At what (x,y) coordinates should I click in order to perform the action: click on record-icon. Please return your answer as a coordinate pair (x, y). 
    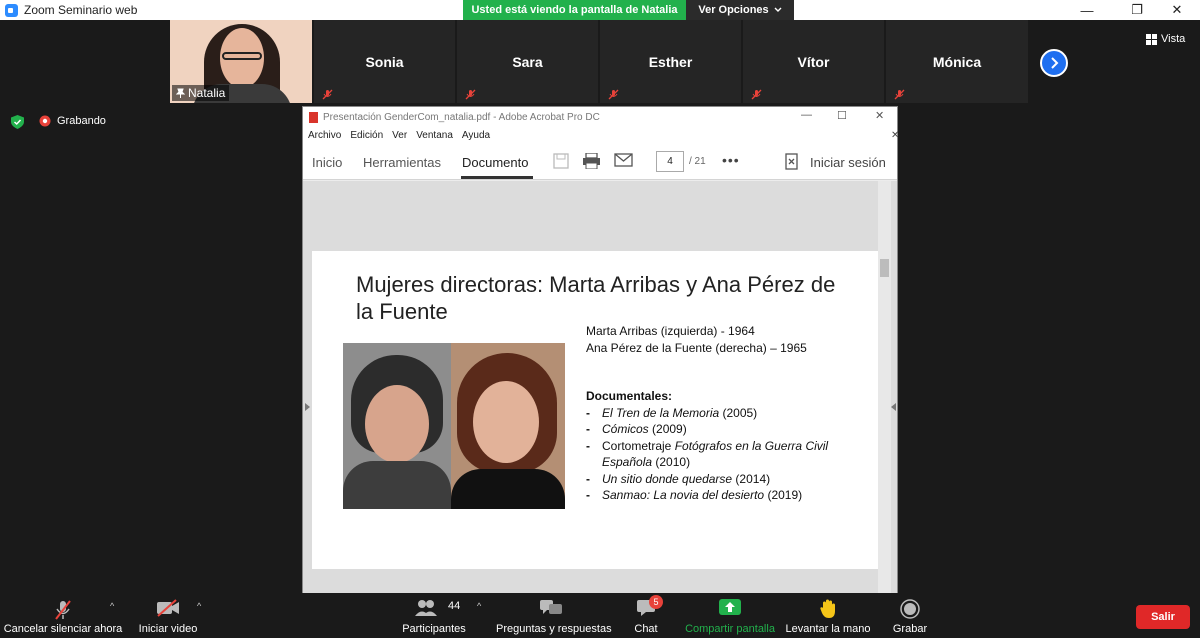
    Looking at the image, I should click on (910, 609).